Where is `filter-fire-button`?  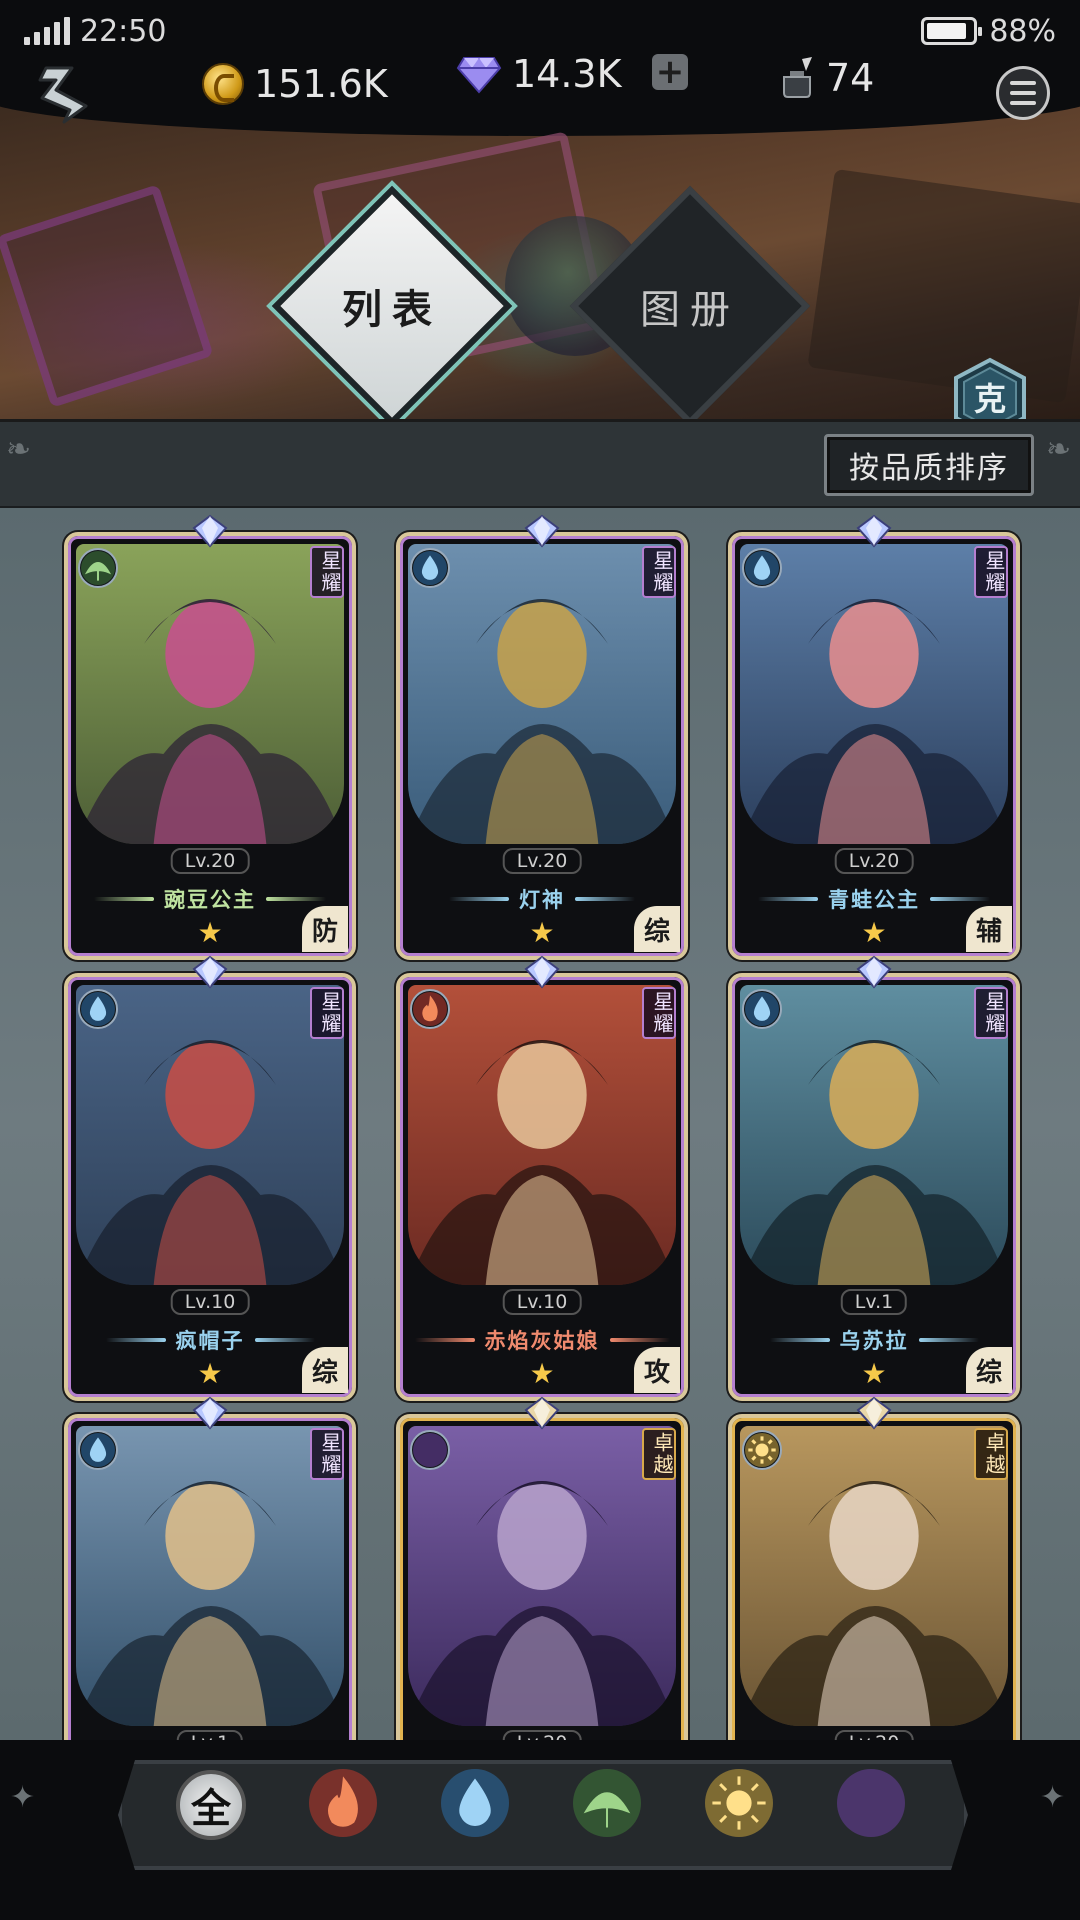
filter-fire-button is located at coordinates (343, 1805).